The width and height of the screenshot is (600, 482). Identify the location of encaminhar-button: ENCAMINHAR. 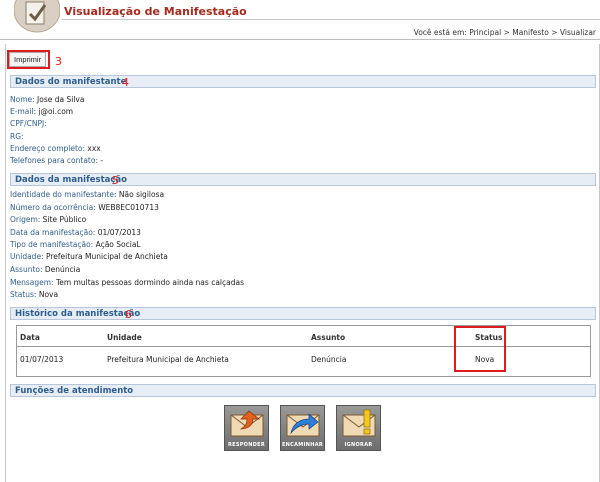
(302, 428).